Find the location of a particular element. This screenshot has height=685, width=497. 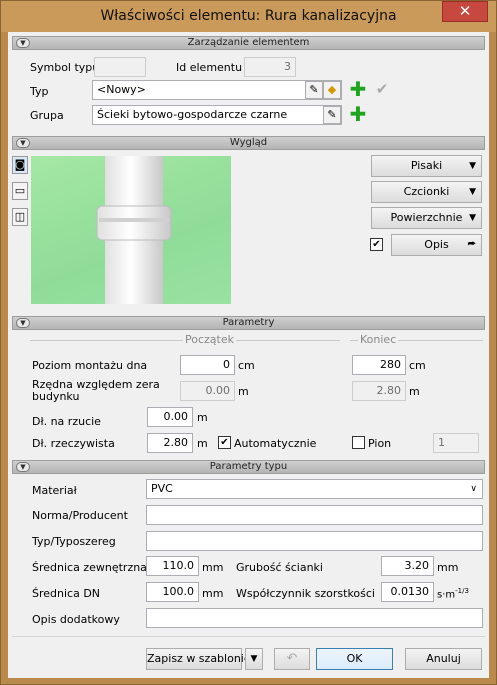

srednica-zew-input: 110.0 is located at coordinates (172, 566).